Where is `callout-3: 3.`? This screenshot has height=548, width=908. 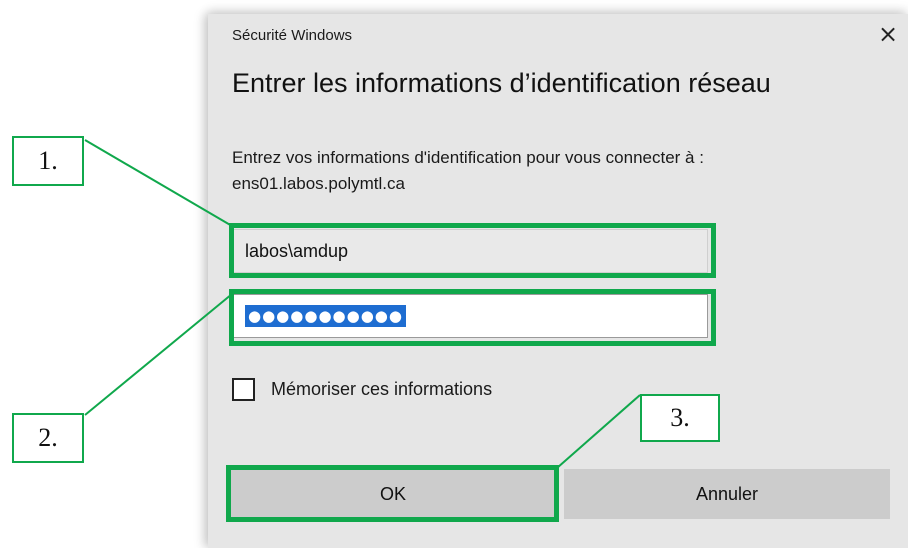
callout-3: 3. is located at coordinates (680, 418).